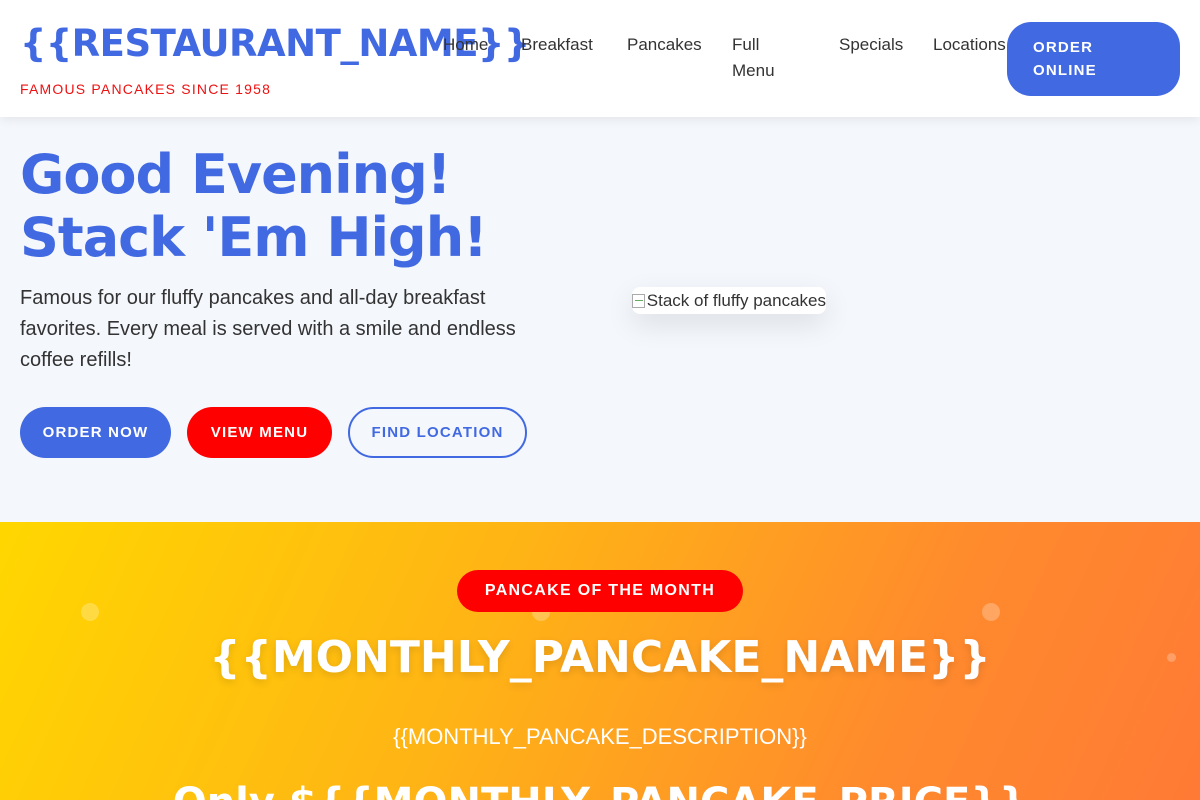  Describe the element at coordinates (871, 45) in the screenshot. I see `nav-specials: Specials` at that location.